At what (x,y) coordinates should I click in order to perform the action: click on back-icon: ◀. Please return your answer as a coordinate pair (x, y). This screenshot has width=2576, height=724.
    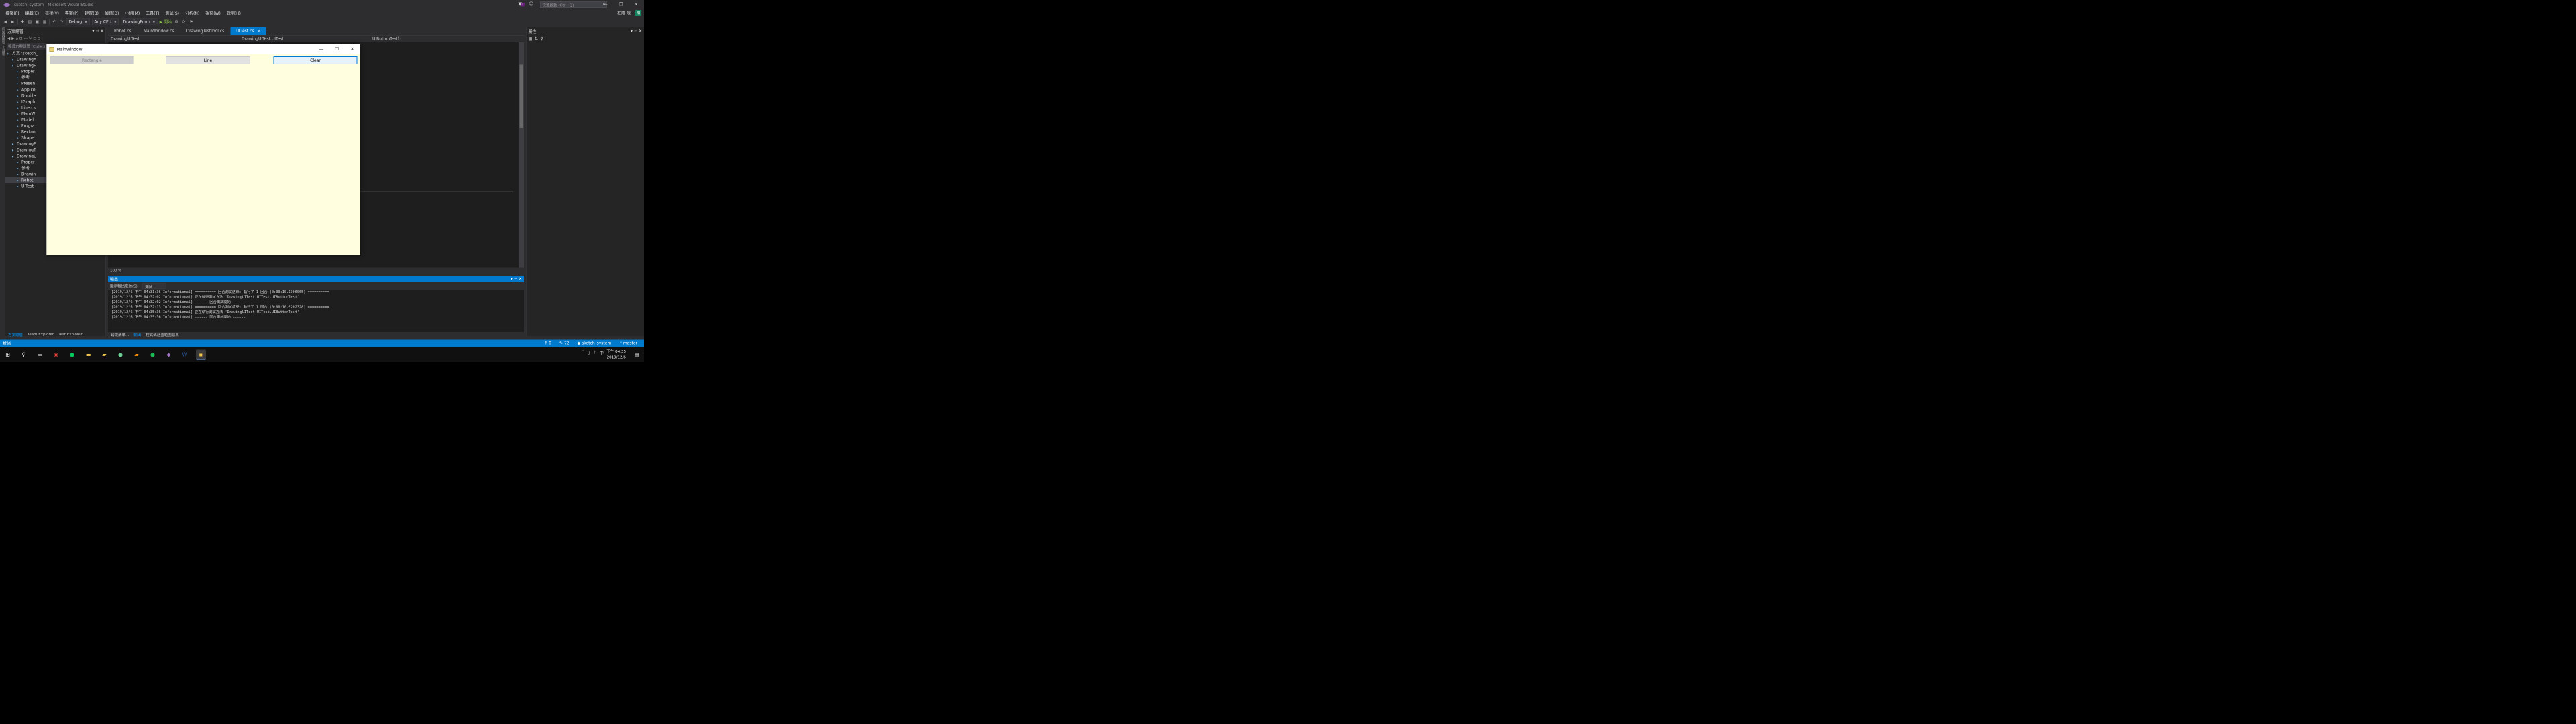
    Looking at the image, I should click on (5, 22).